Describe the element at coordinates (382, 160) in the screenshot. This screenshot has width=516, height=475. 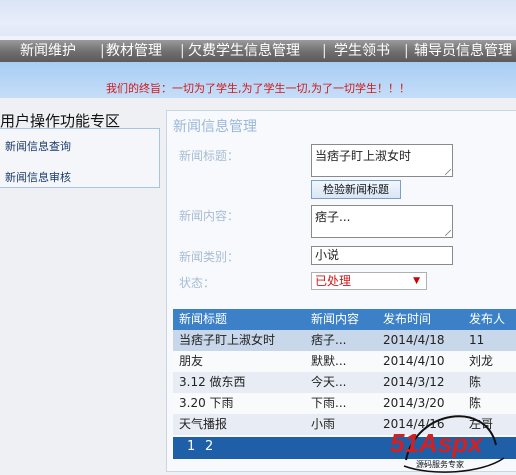
I see `news-title-field: 当痞子盯上淑女时` at that location.